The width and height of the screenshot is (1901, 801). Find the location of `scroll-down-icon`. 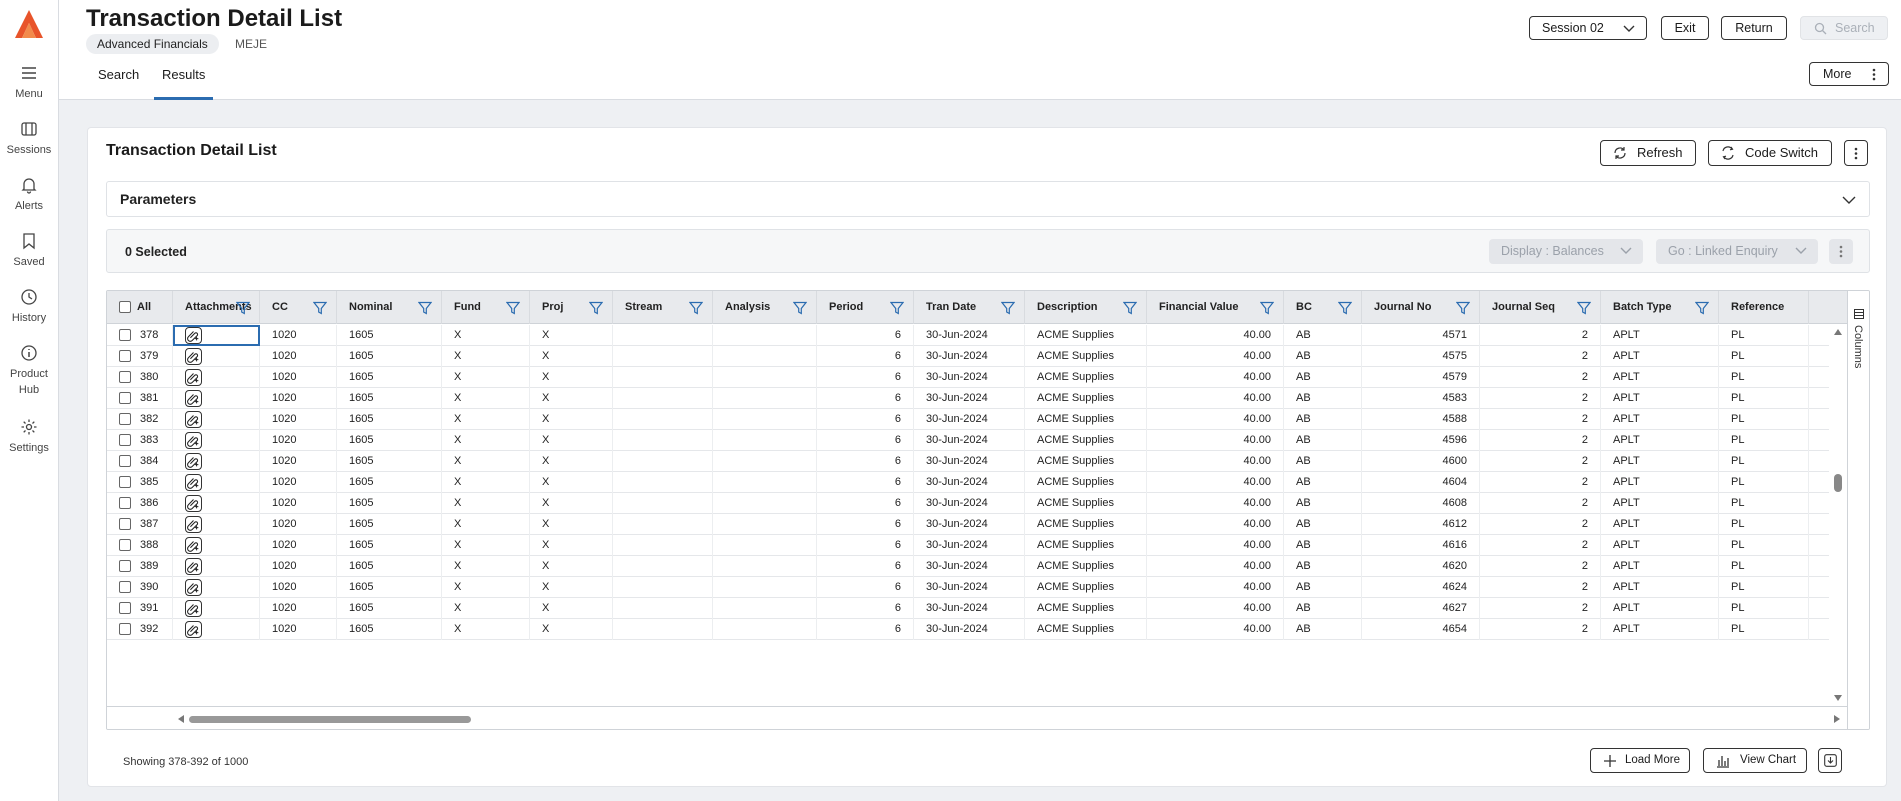

scroll-down-icon is located at coordinates (1838, 698).